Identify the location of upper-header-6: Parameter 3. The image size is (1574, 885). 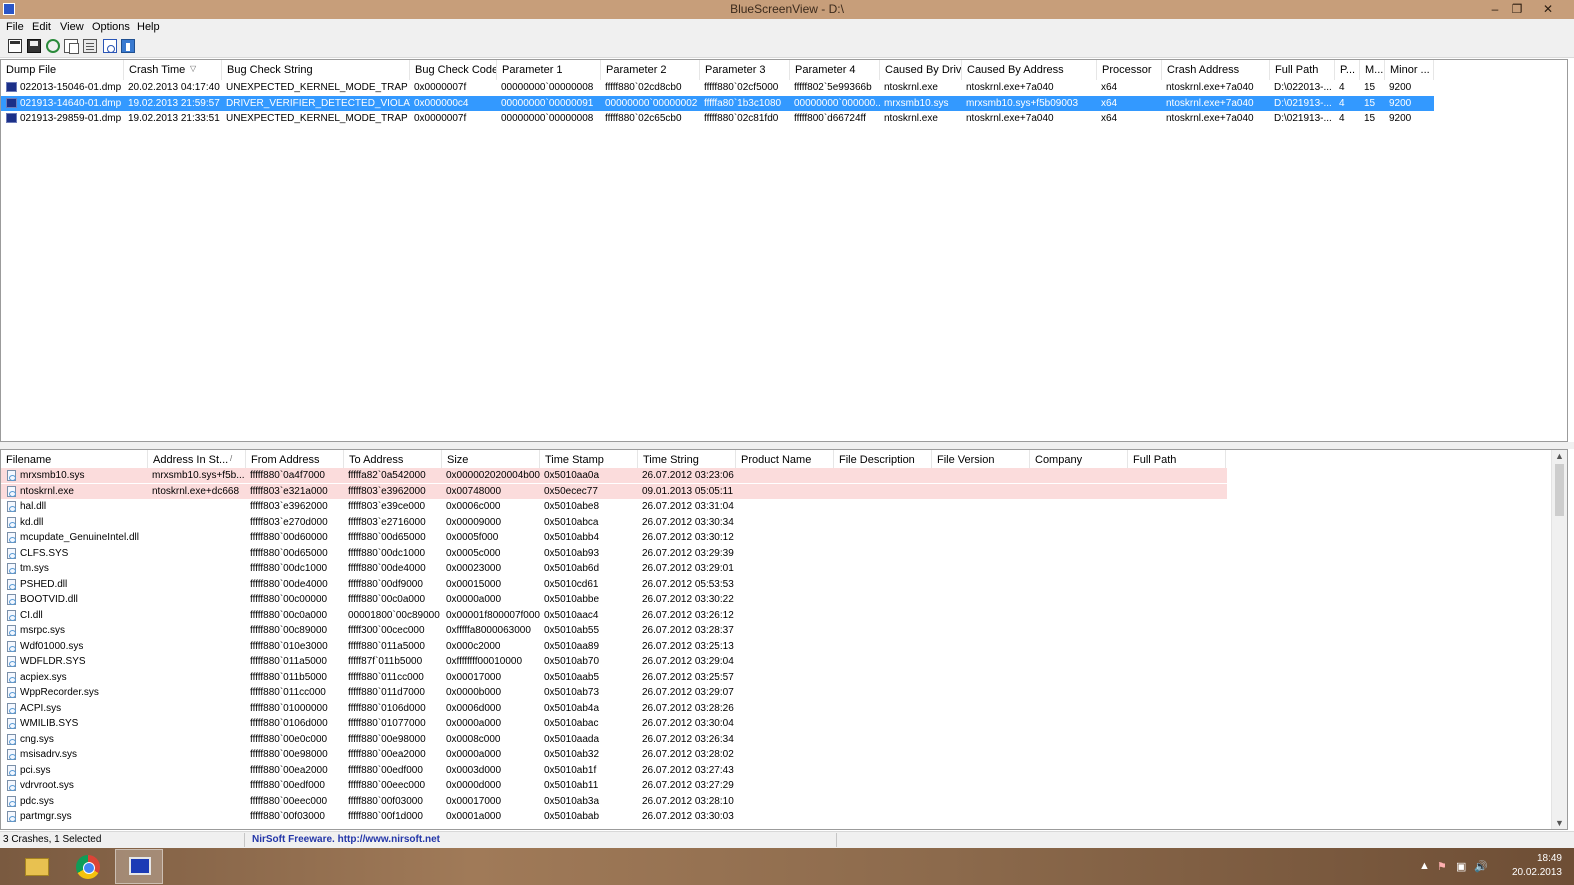
(745, 70).